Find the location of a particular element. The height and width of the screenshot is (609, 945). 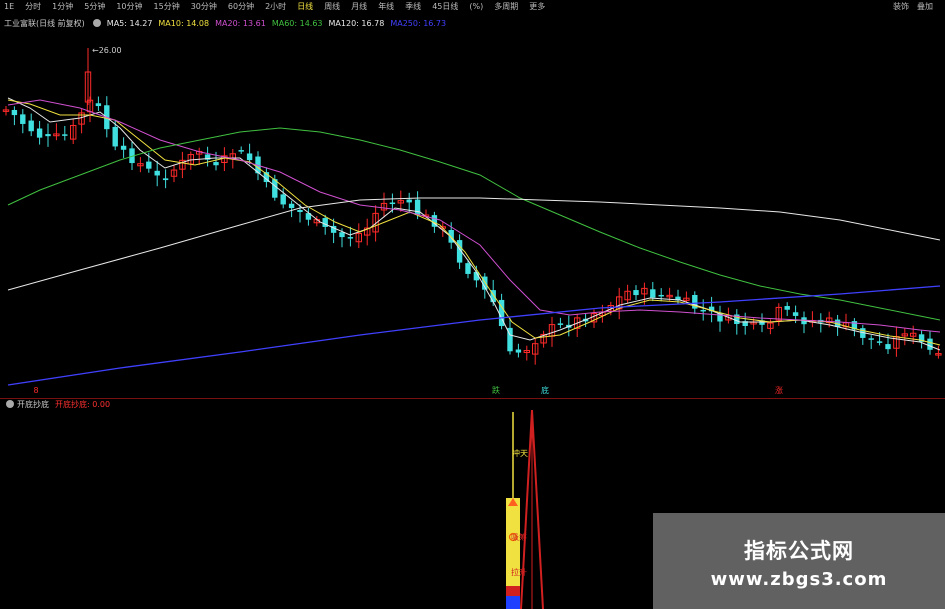

high-price-label: ←26.00 is located at coordinates (107, 50).